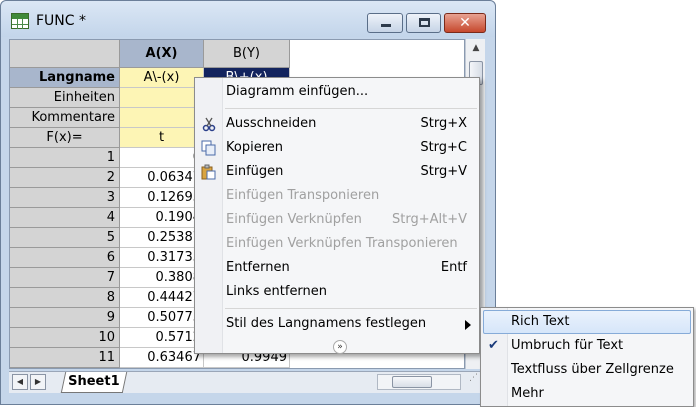  I want to click on maximize-button, so click(423, 23).